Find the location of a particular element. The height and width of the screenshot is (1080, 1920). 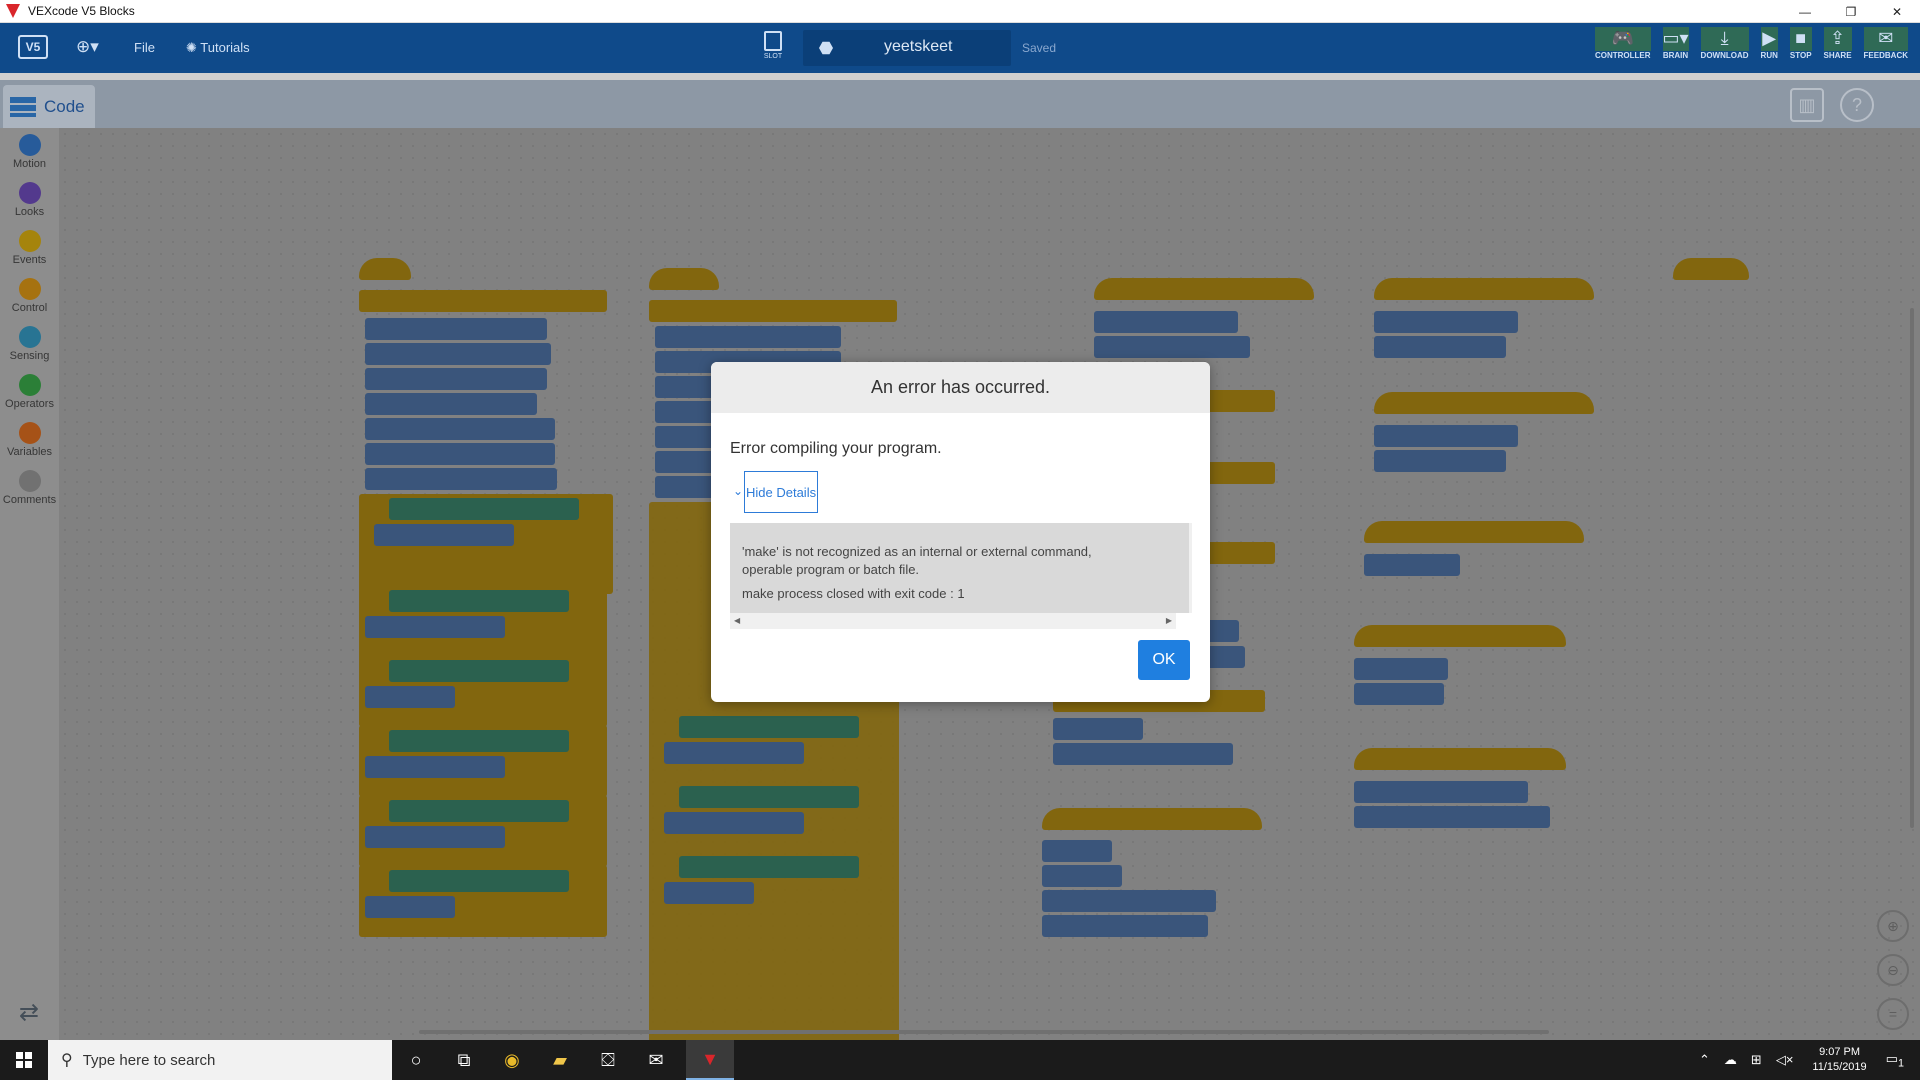

details-vertical-scrollbar: ▲ ▼ is located at coordinates (1190, 568).